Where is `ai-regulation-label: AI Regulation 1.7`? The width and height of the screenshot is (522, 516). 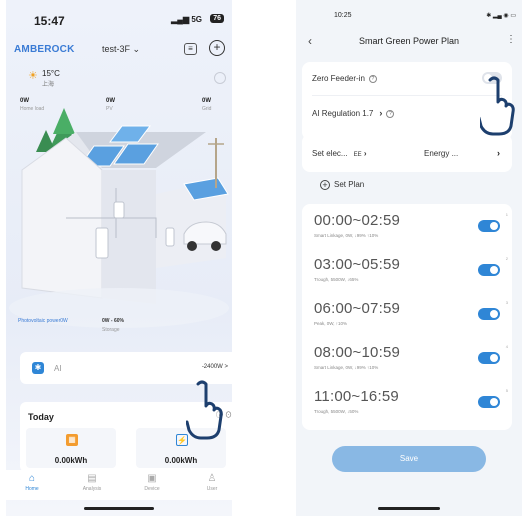
ai-regulation-label: AI Regulation 1.7 is located at coordinates (343, 113).